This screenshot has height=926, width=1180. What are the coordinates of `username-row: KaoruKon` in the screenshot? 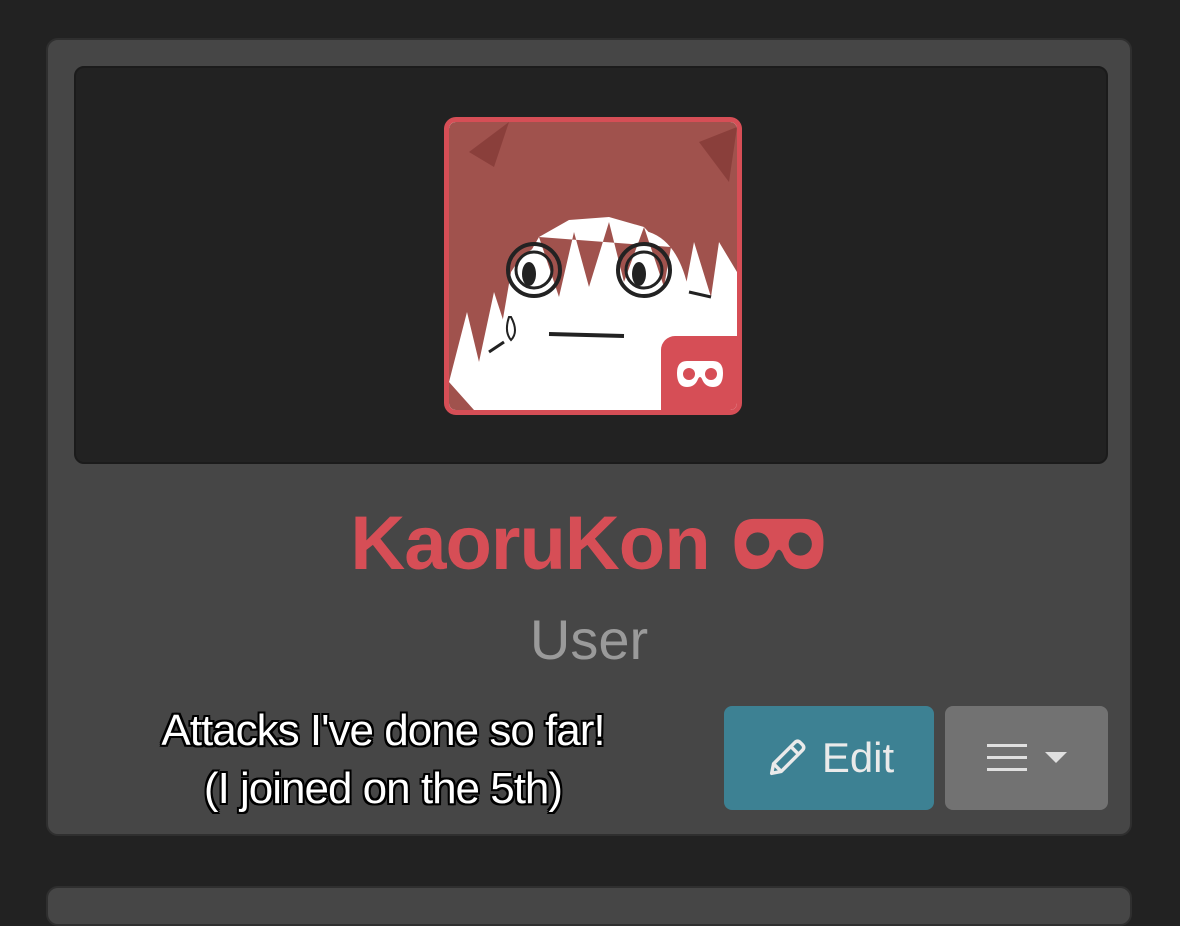 It's located at (589, 544).